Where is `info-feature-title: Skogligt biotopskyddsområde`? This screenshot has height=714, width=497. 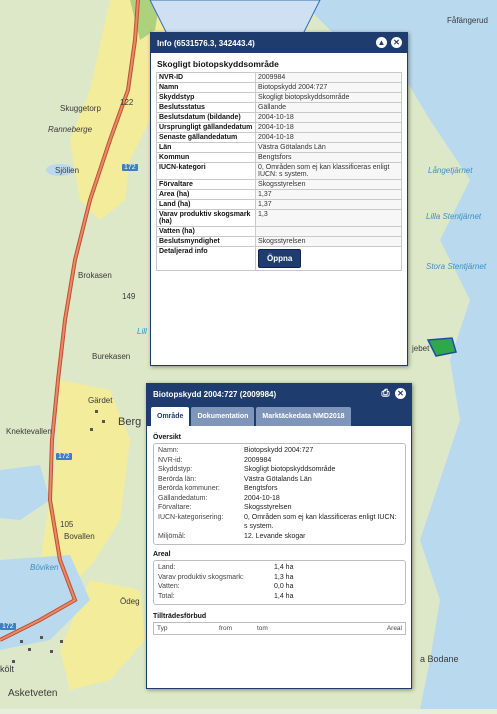 info-feature-title: Skogligt biotopskyddsområde is located at coordinates (218, 64).